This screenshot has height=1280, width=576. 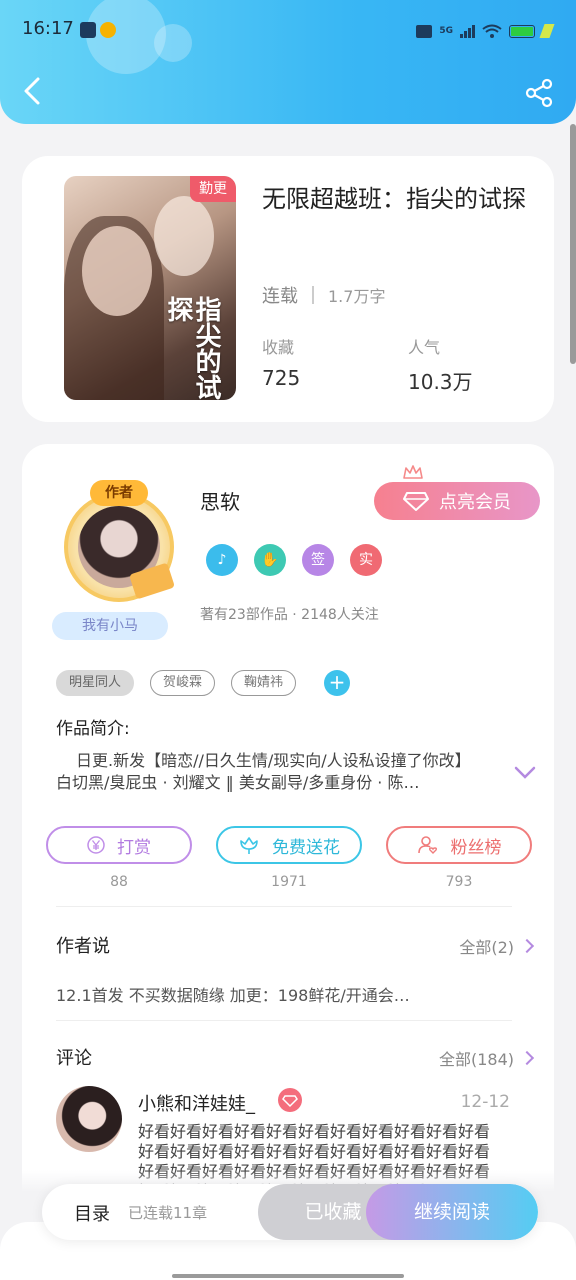 What do you see at coordinates (394, 199) in the screenshot?
I see `book-title: 无限超越班：指尖的试探` at bounding box center [394, 199].